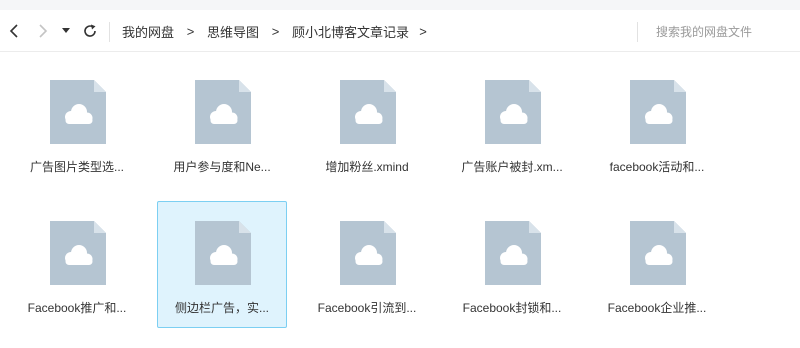 This screenshot has width=800, height=348. What do you see at coordinates (350, 31) in the screenshot?
I see `breadcrumb-item-current: 顾小北博客文章记录` at bounding box center [350, 31].